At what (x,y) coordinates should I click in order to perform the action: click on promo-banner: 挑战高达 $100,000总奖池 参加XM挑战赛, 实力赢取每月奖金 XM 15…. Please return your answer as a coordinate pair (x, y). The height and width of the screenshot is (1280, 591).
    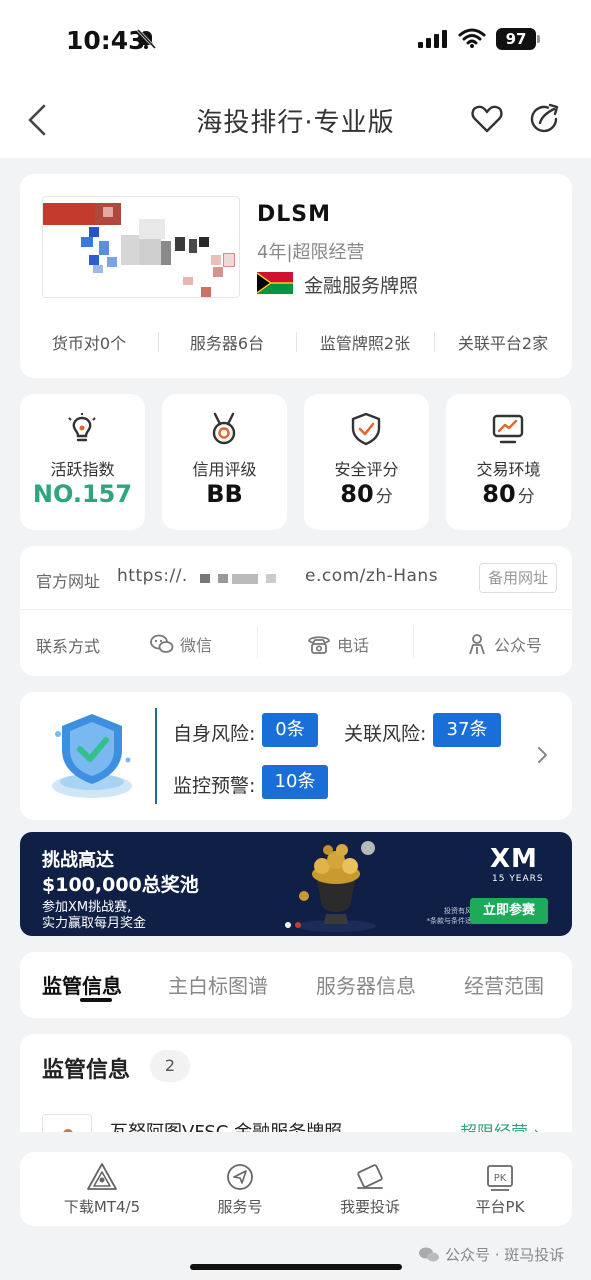
    Looking at the image, I should click on (296, 884).